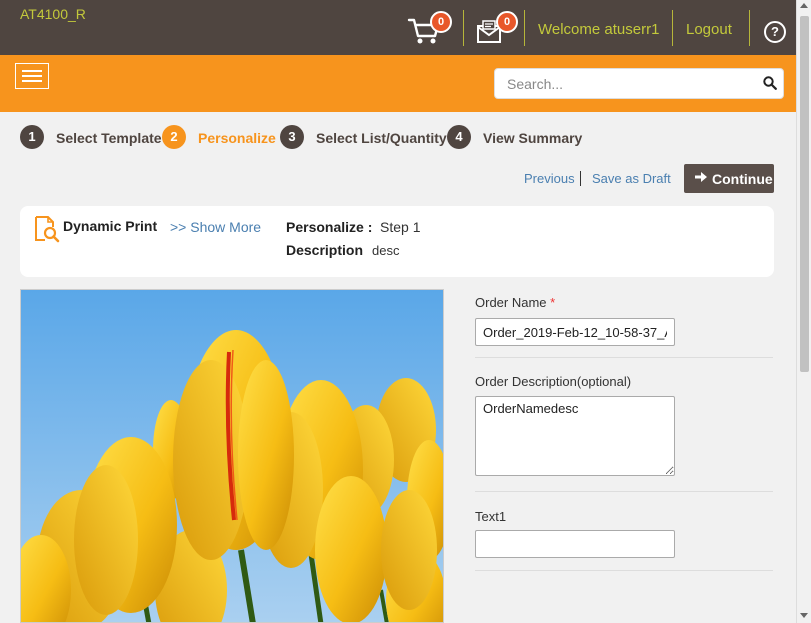 This screenshot has height=623, width=811. Describe the element at coordinates (32, 76) in the screenshot. I see `menu-icon` at that location.